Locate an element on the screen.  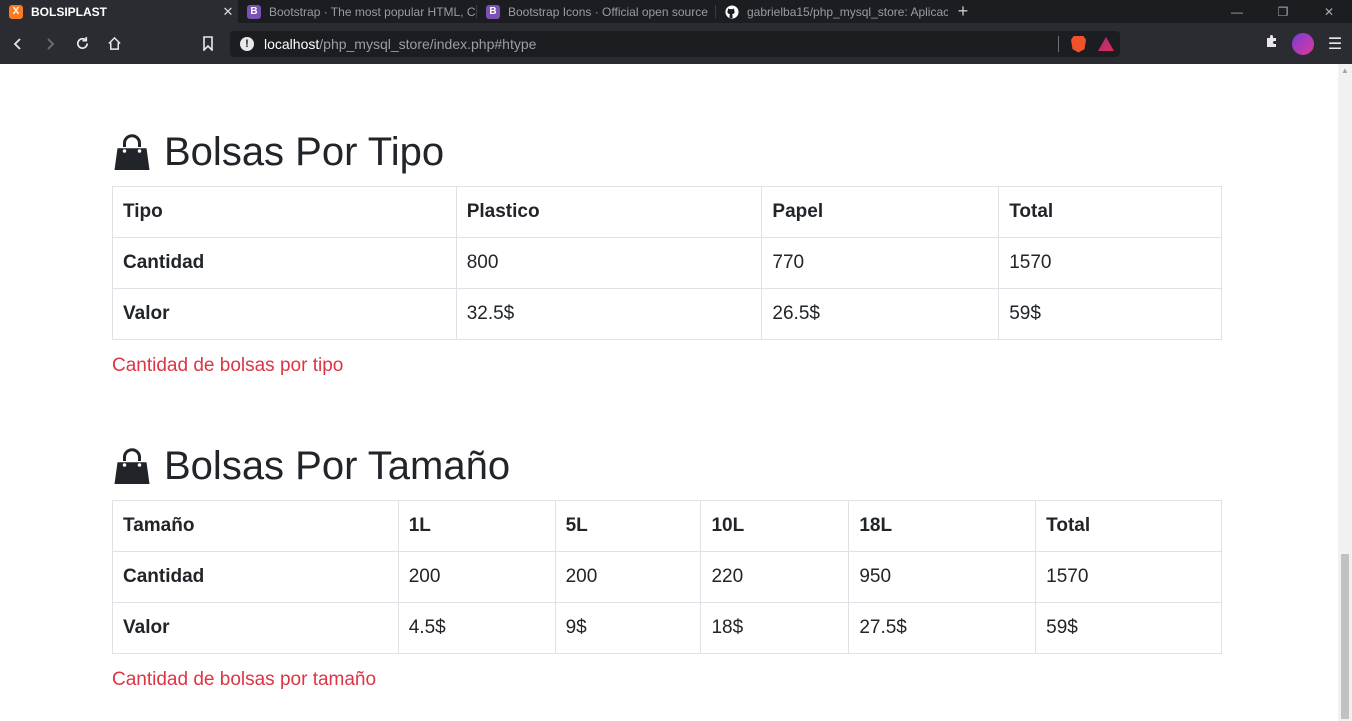
close-icon: ✕ is located at coordinates (228, 12).